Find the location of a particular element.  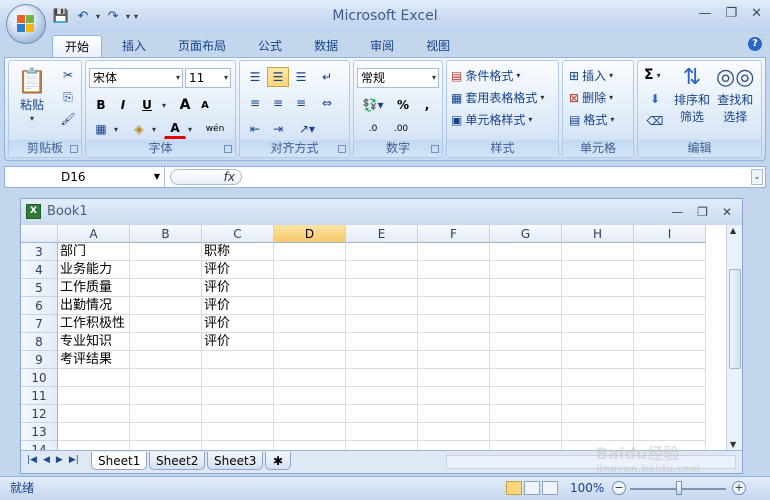

cell-b12 is located at coordinates (166, 414).